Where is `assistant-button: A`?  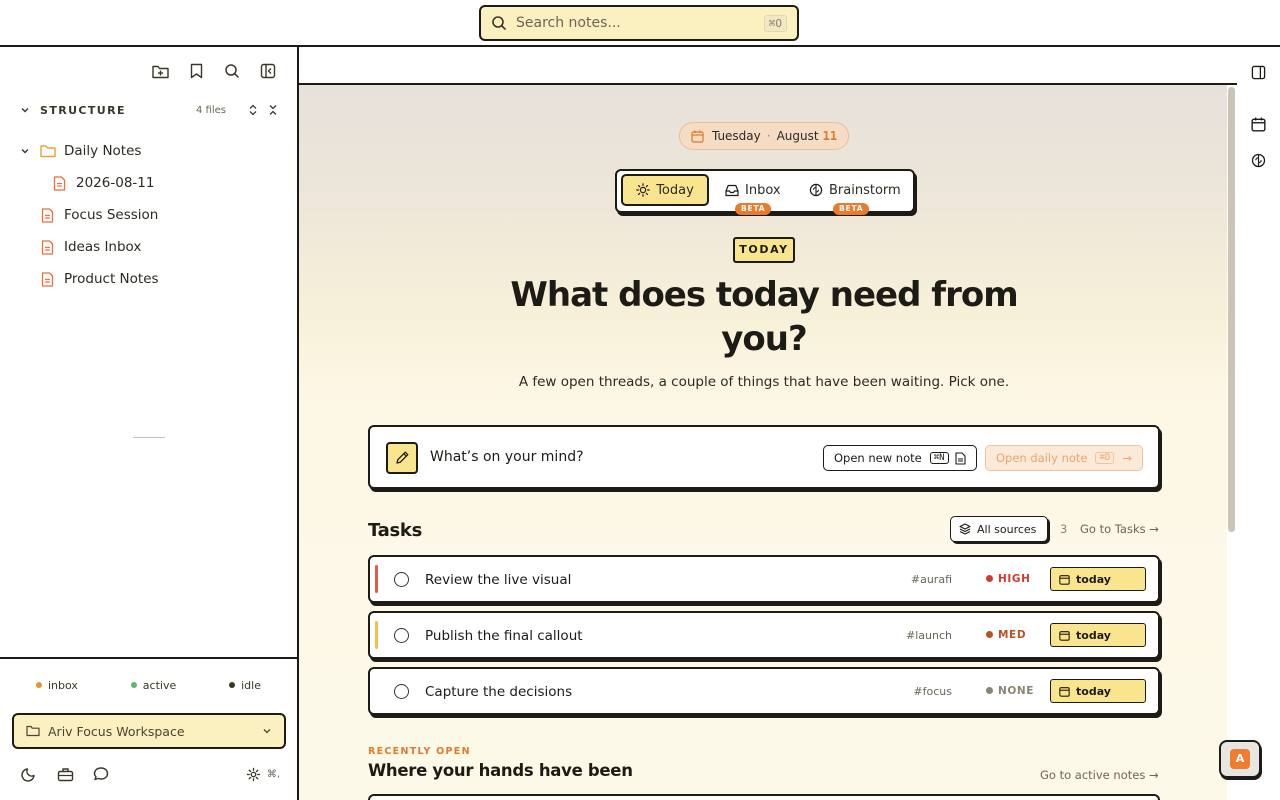 assistant-button: A is located at coordinates (1240, 759).